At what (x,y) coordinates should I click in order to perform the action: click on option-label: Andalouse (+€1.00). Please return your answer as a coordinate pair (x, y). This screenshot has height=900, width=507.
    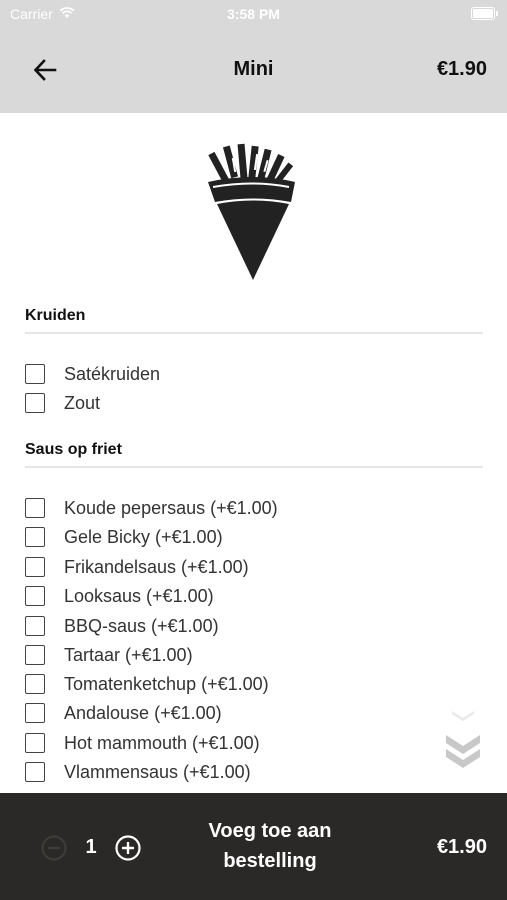
    Looking at the image, I should click on (143, 712).